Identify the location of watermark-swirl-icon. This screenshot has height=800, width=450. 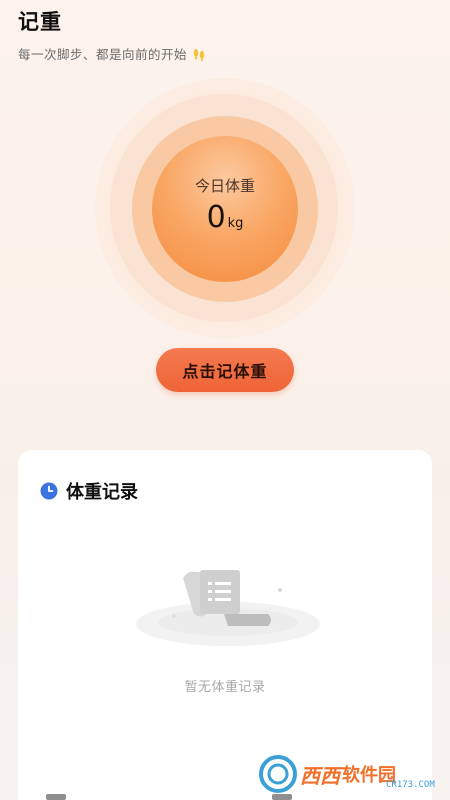
(278, 774).